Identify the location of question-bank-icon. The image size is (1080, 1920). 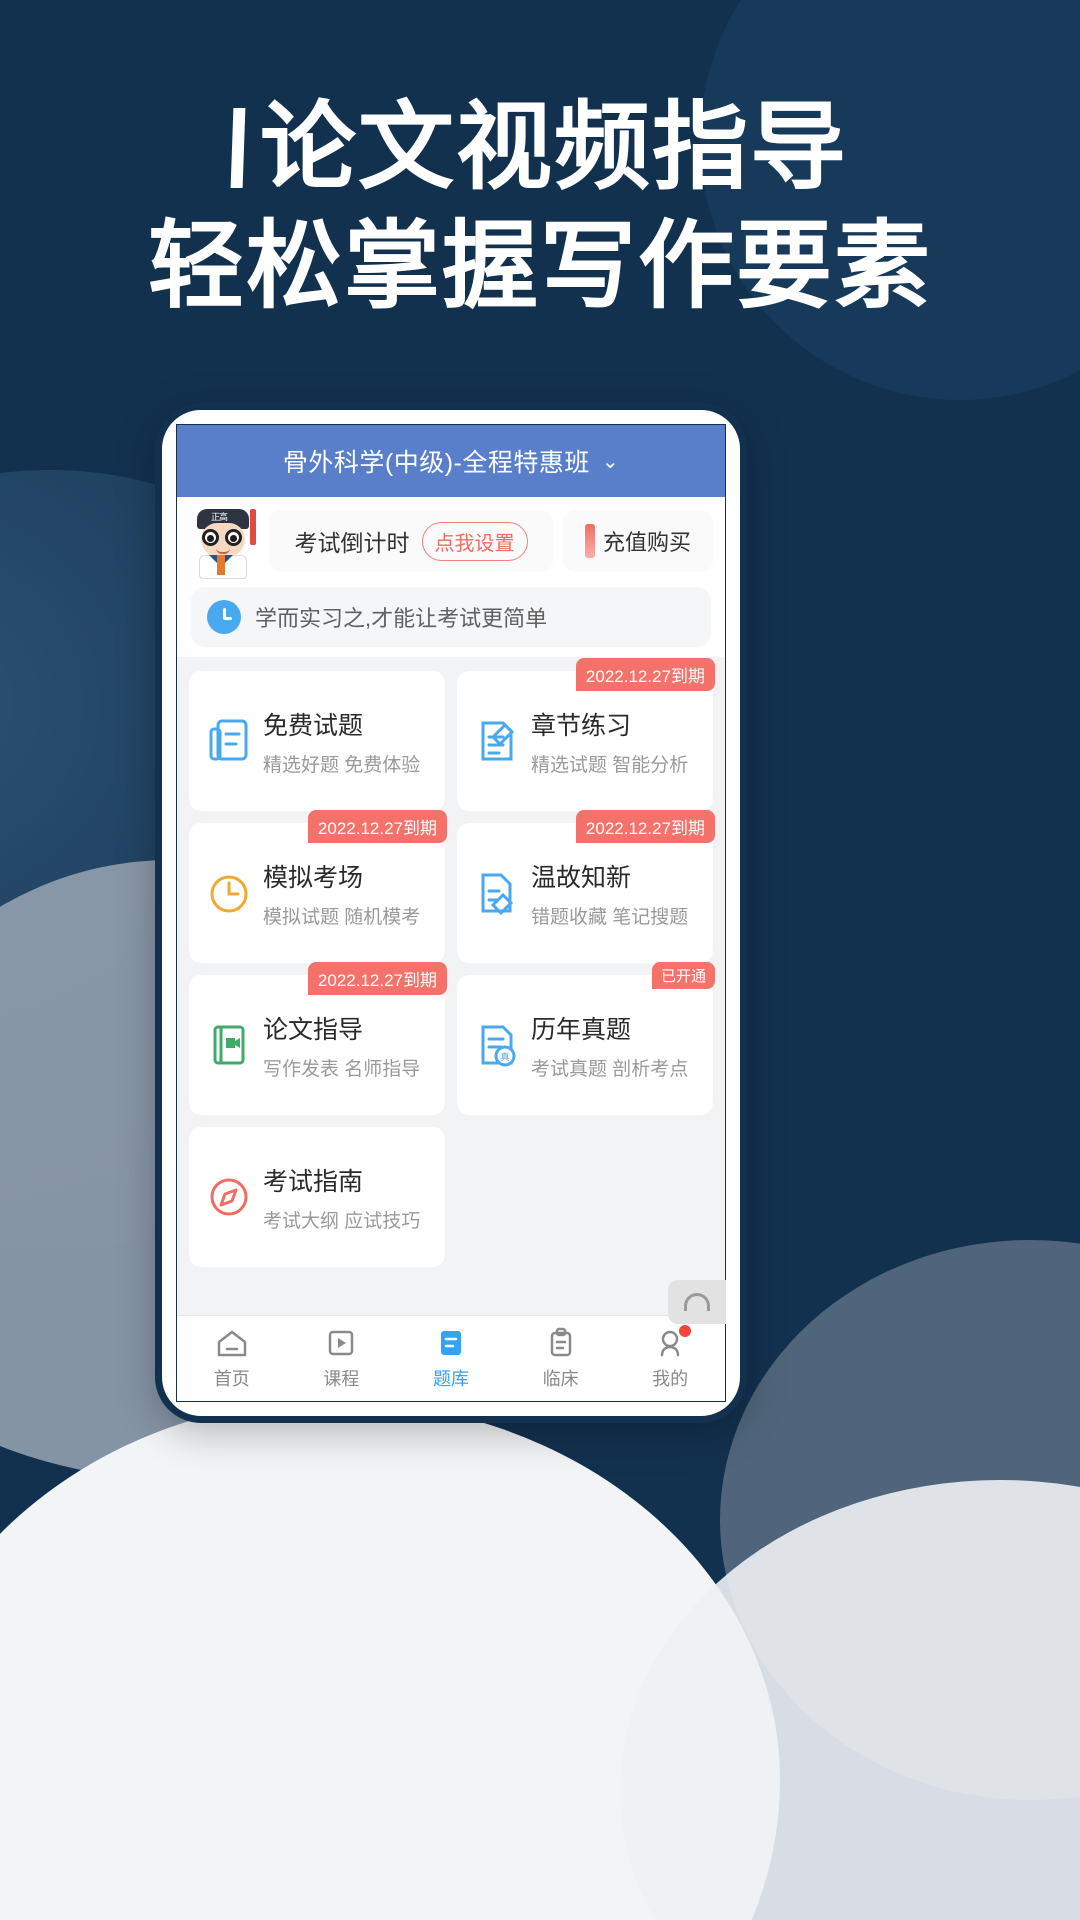
(451, 1343).